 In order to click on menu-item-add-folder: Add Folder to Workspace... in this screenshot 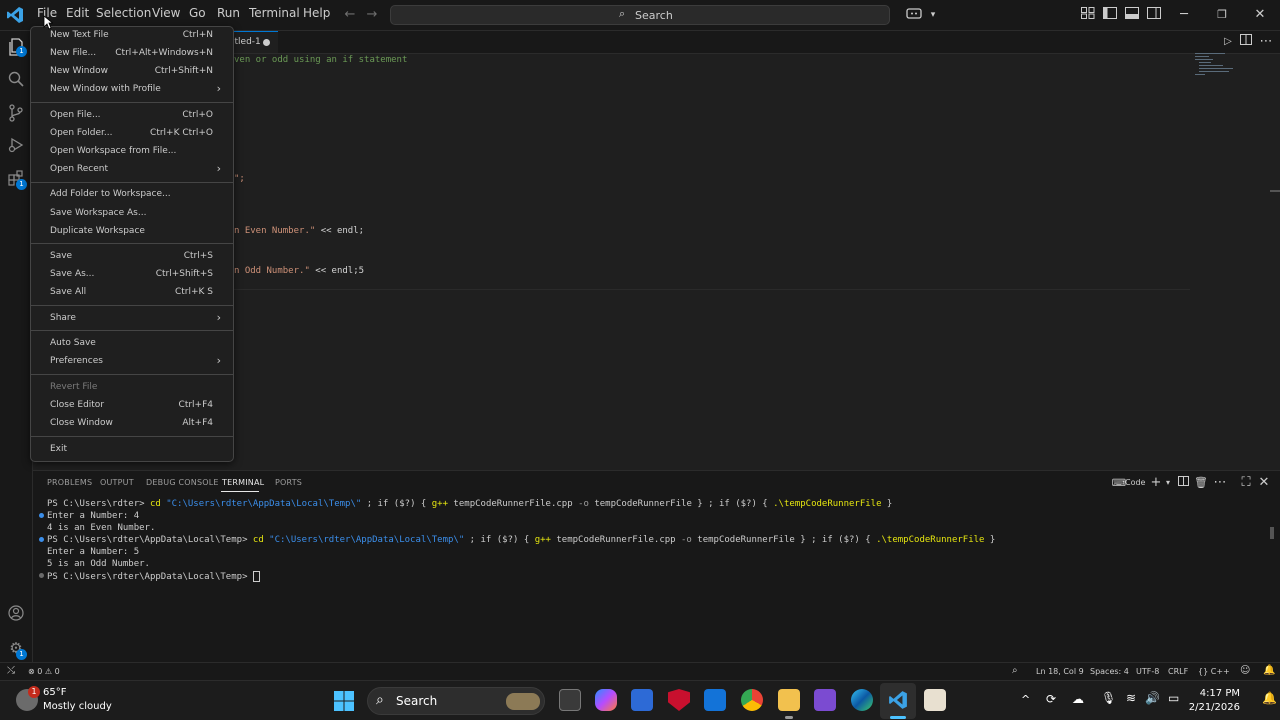, I will do `click(140, 195)`.